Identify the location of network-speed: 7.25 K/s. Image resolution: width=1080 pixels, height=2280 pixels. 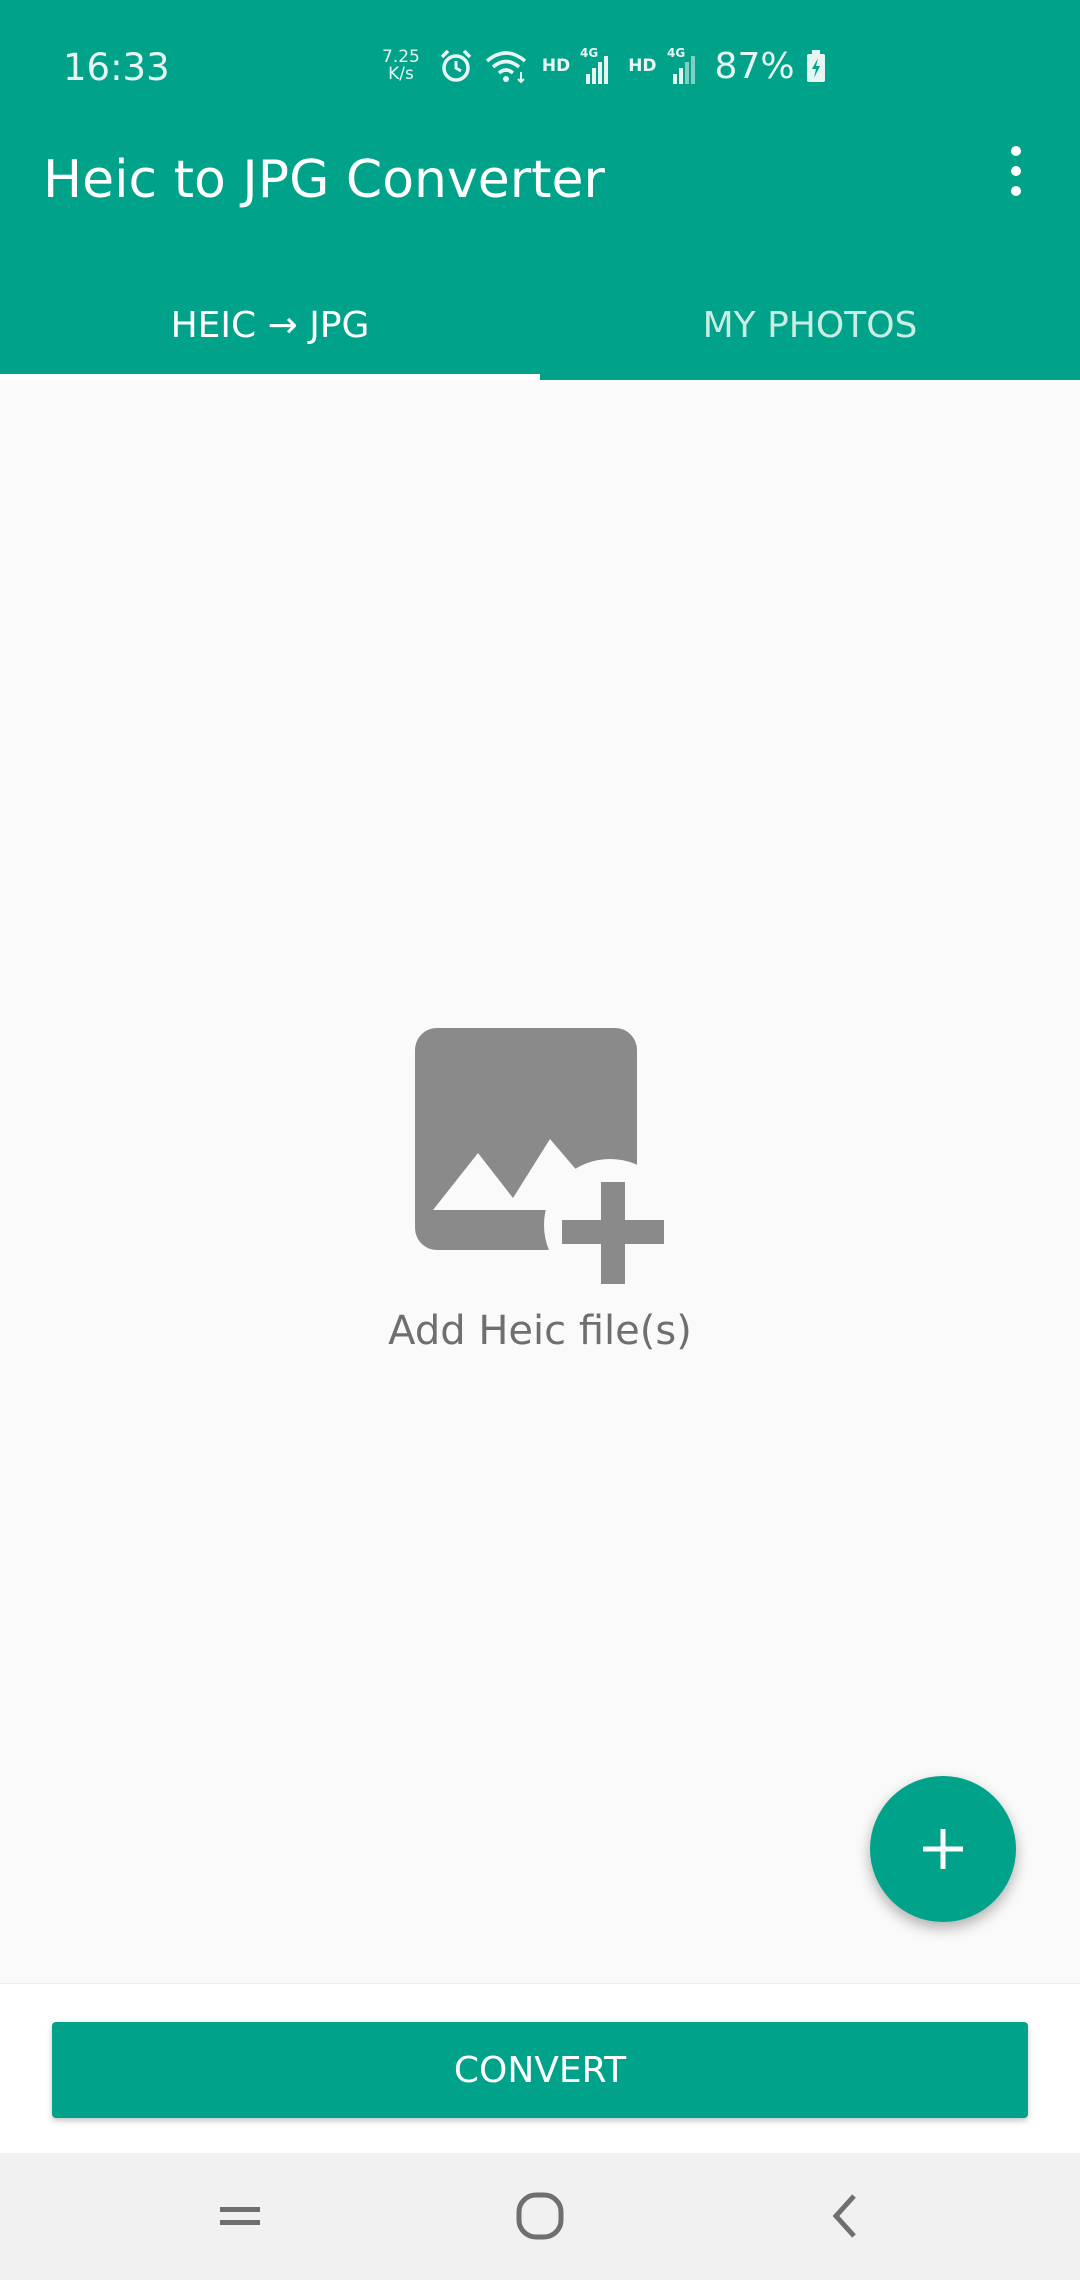
(401, 66).